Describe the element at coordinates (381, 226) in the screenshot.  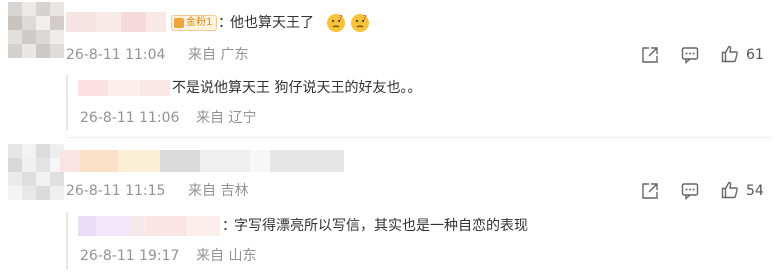
I see `reply-text: 字写得漂亮所以写信，其实也是一种自恋的表现` at that location.